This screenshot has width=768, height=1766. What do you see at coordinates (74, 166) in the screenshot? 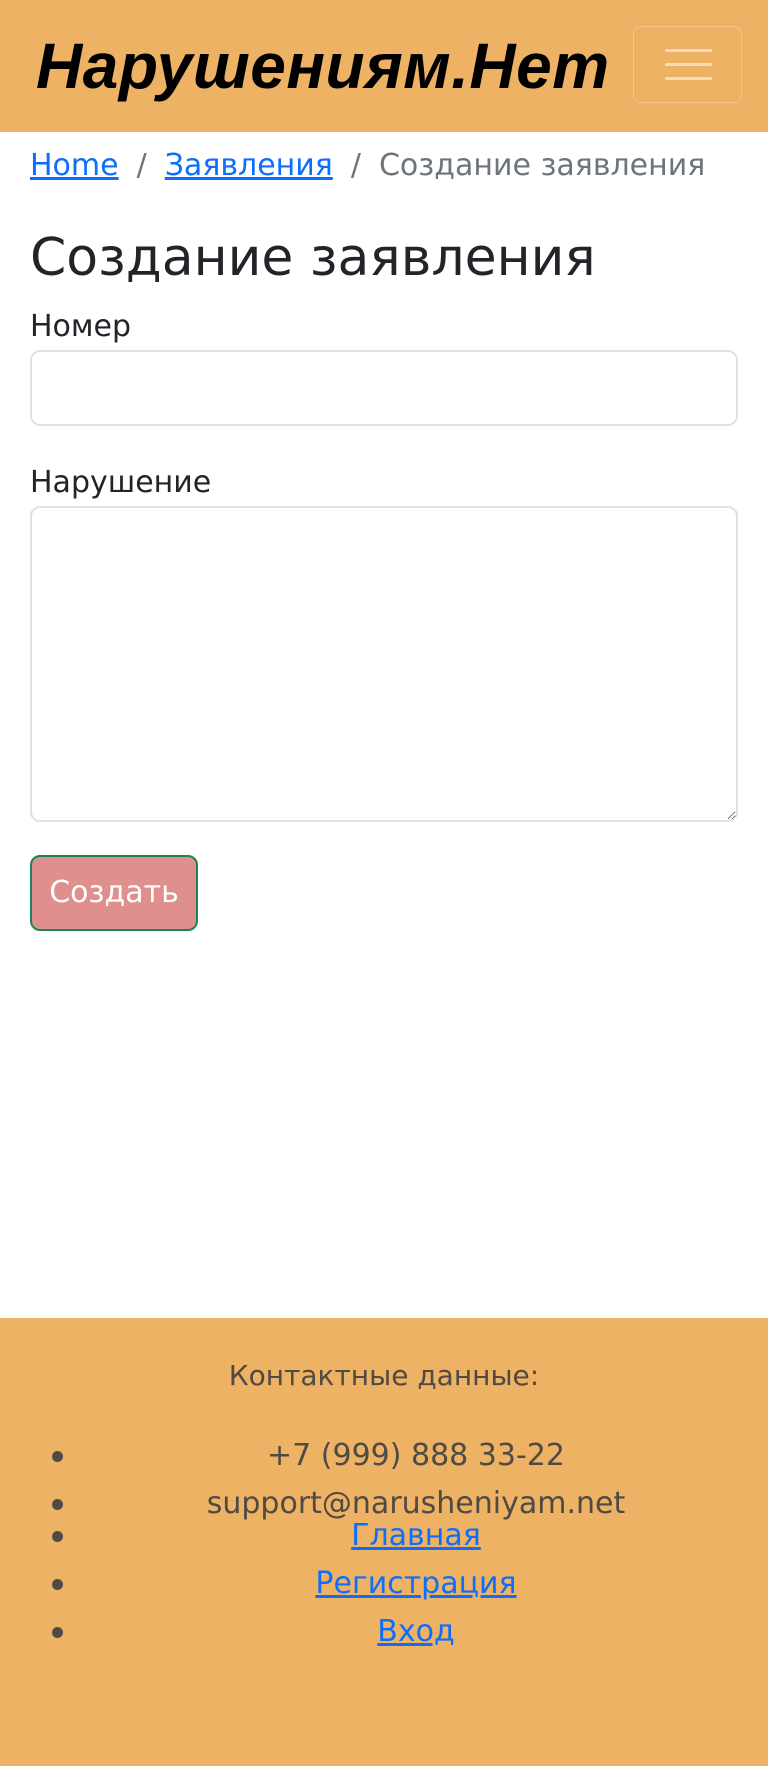
I see `breadcrumb-link-home: Home` at bounding box center [74, 166].